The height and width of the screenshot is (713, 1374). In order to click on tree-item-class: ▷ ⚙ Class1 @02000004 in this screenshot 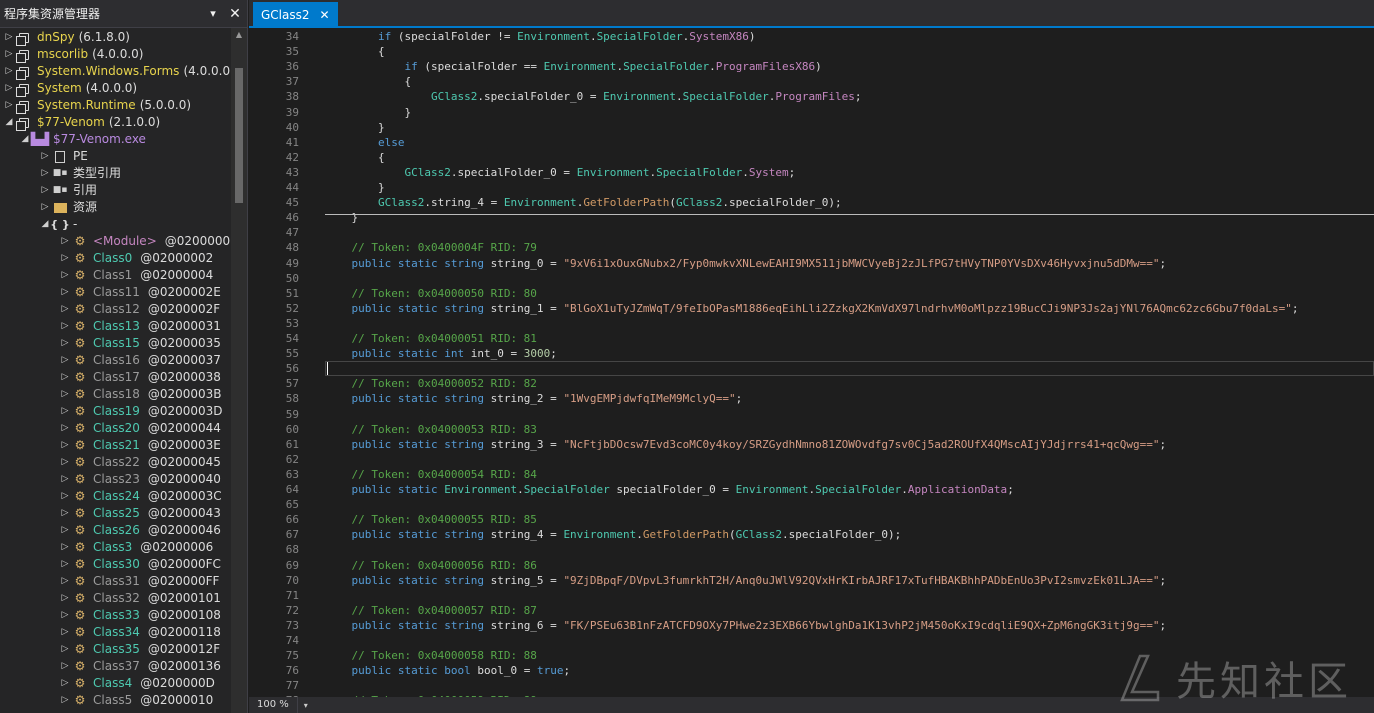, I will do `click(137, 275)`.